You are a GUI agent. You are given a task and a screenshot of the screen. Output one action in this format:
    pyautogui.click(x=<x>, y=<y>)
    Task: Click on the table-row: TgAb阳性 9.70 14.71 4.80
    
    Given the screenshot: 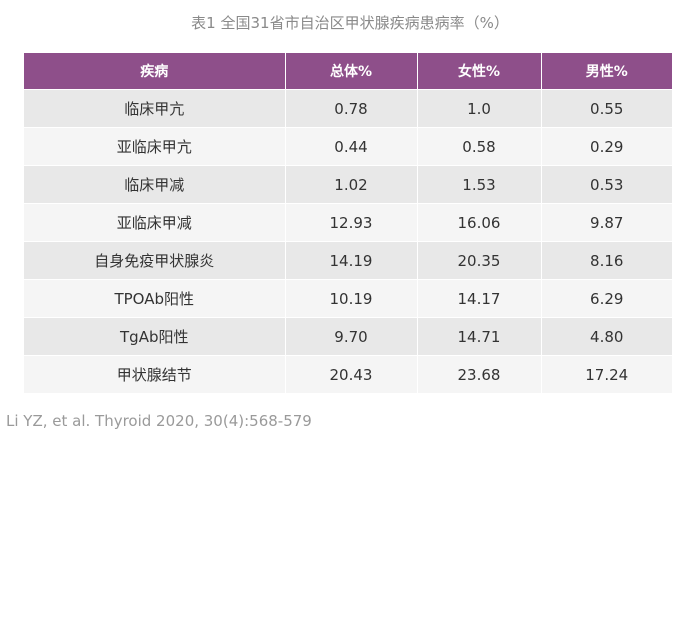 What is the action you would take?
    pyautogui.click(x=348, y=336)
    